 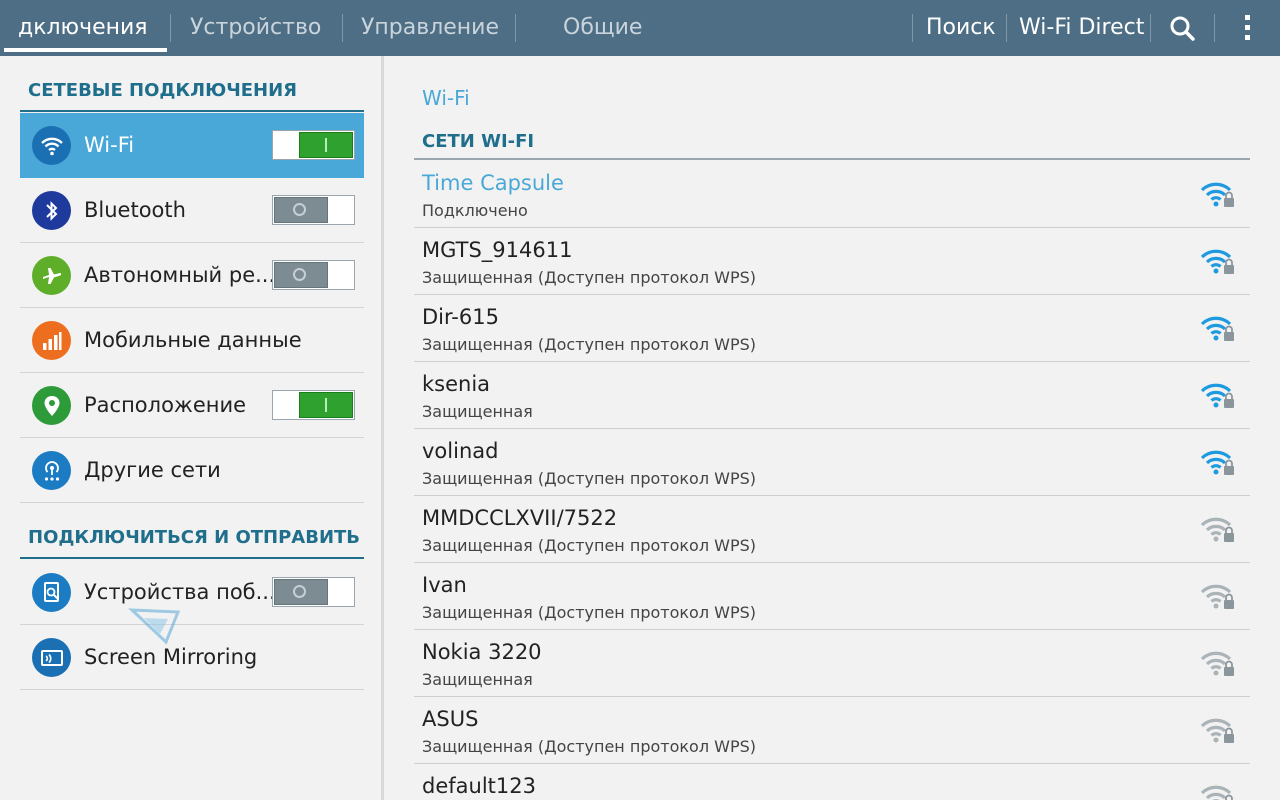 What do you see at coordinates (192, 145) in the screenshot?
I see `sidebar-item-wifi: Wi-Fi` at bounding box center [192, 145].